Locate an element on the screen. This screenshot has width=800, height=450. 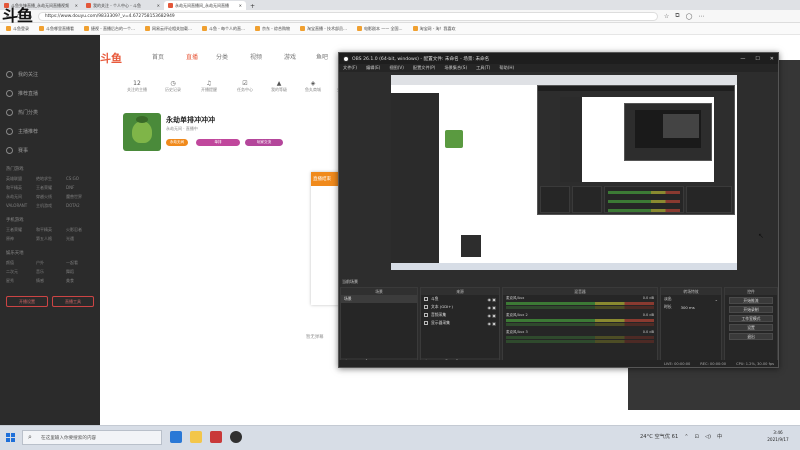
nav-yuba: 鱼吧 is located at coordinates (322, 56).